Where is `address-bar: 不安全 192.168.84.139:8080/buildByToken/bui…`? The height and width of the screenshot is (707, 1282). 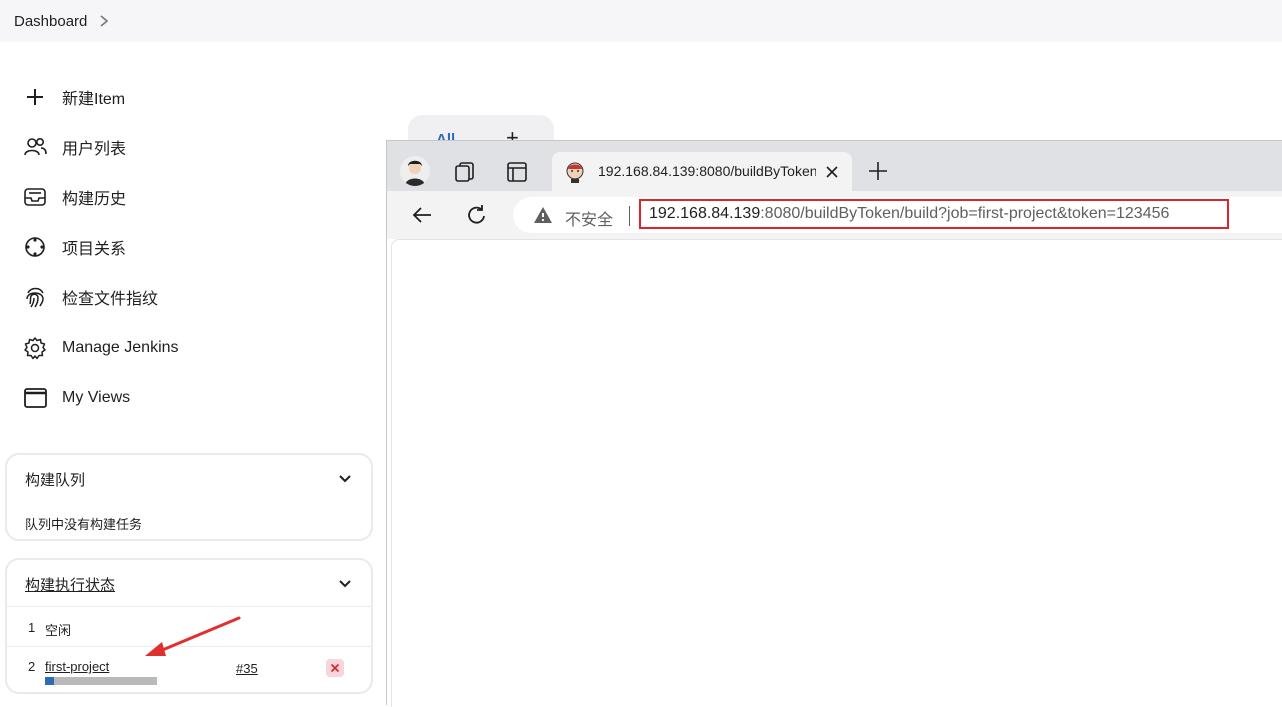
address-bar: 不安全 192.168.84.139:8080/buildByToken/bui… is located at coordinates (897, 215).